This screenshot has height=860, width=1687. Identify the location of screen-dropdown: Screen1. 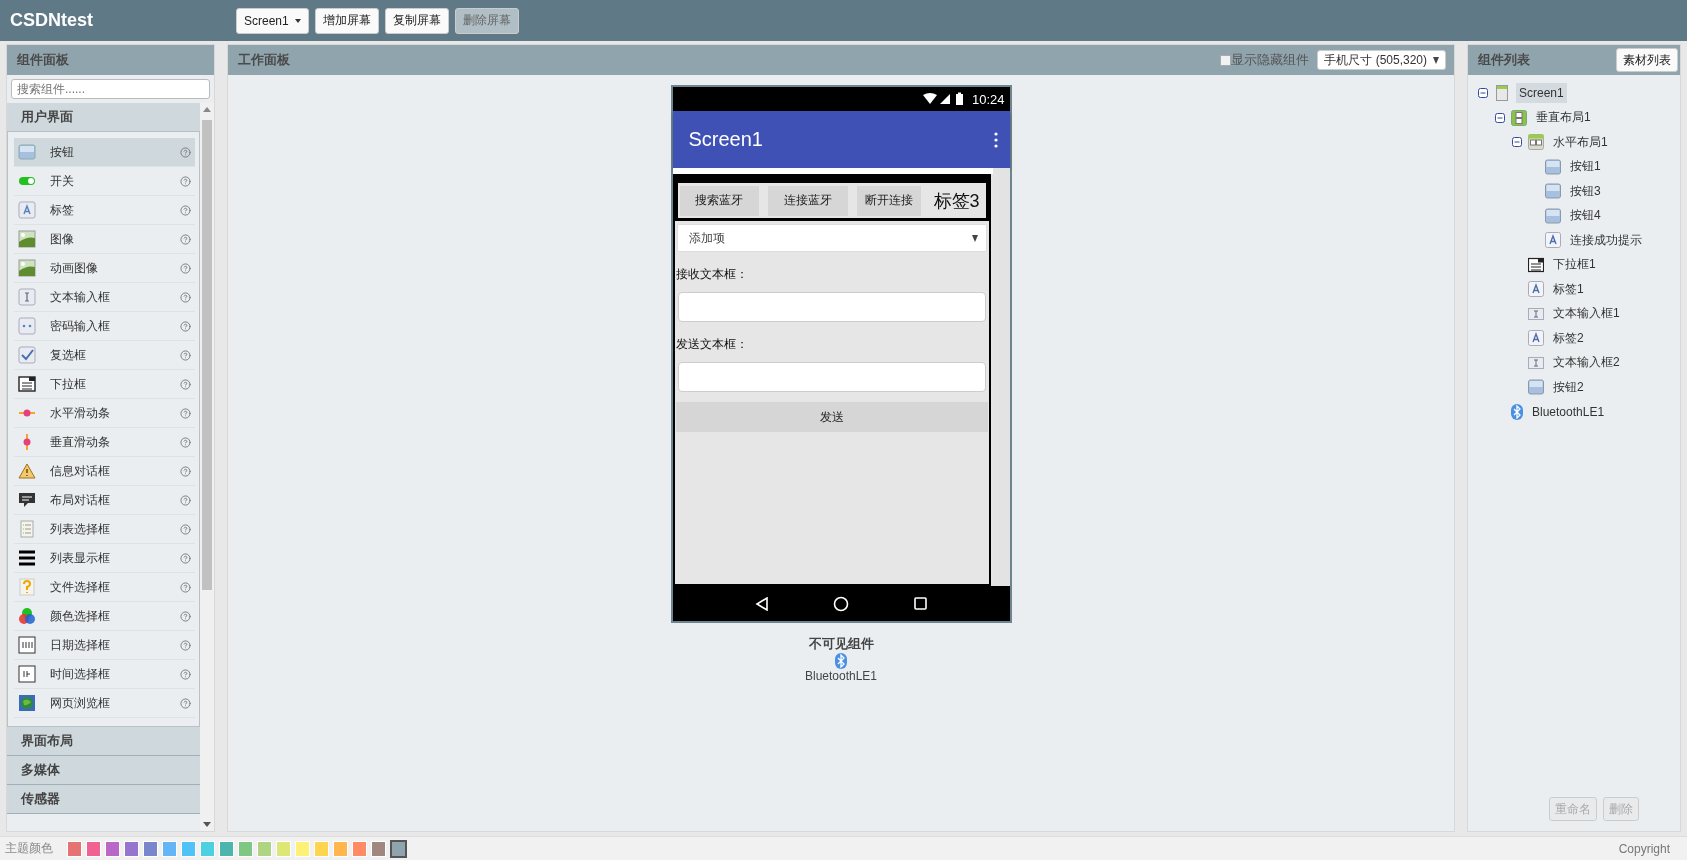
(272, 20).